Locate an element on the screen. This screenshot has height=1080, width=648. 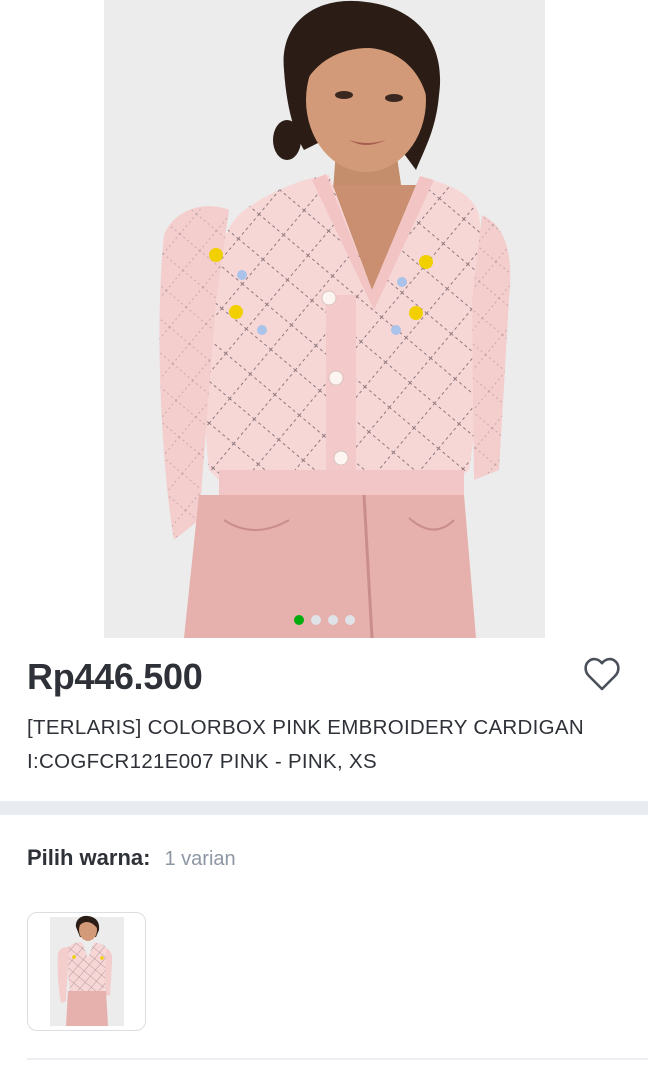
carousel-dot-active is located at coordinates (298, 620).